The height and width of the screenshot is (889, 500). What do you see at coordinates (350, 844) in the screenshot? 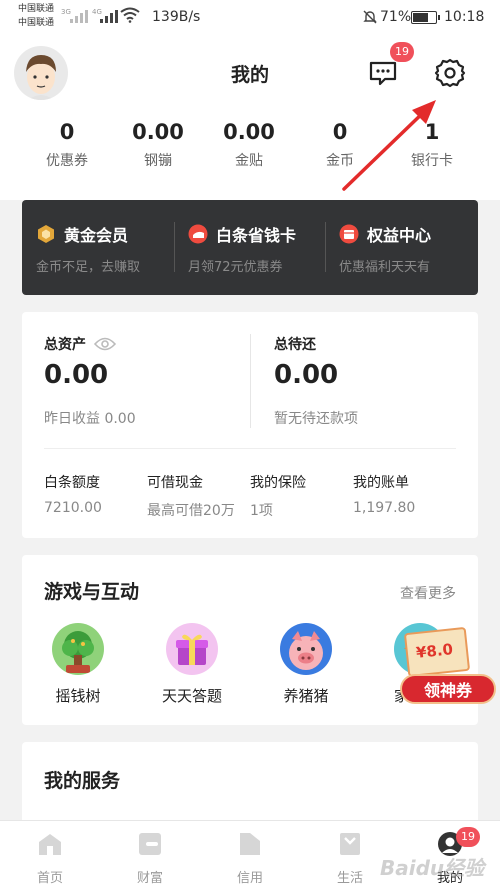
I see `life-icon` at bounding box center [350, 844].